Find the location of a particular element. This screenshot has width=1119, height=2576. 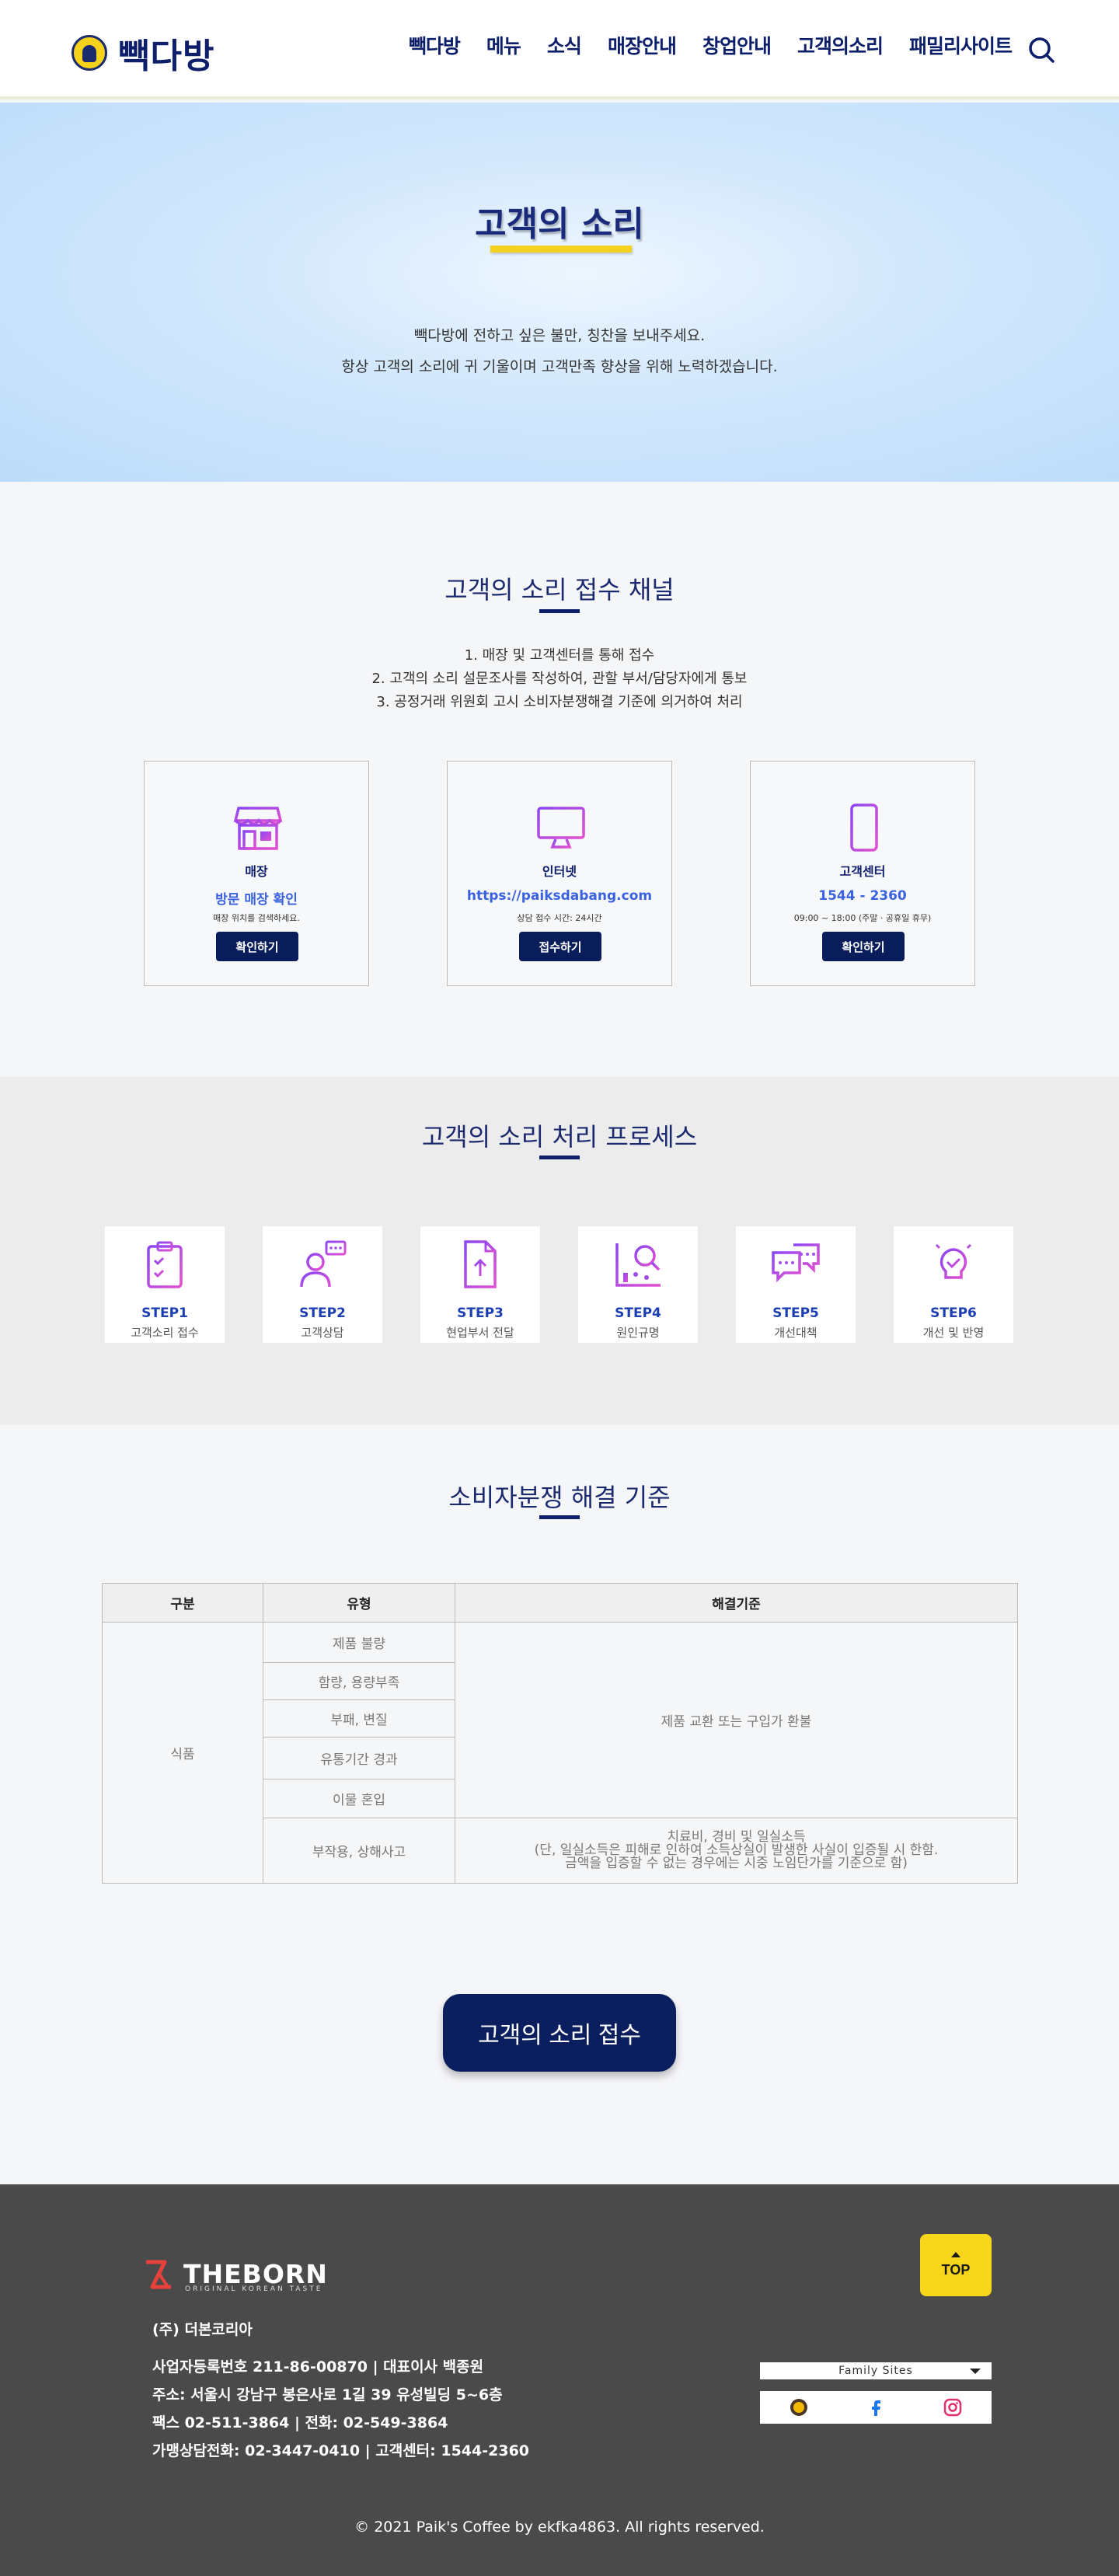

nav-item-menu: 메뉴 is located at coordinates (503, 45).